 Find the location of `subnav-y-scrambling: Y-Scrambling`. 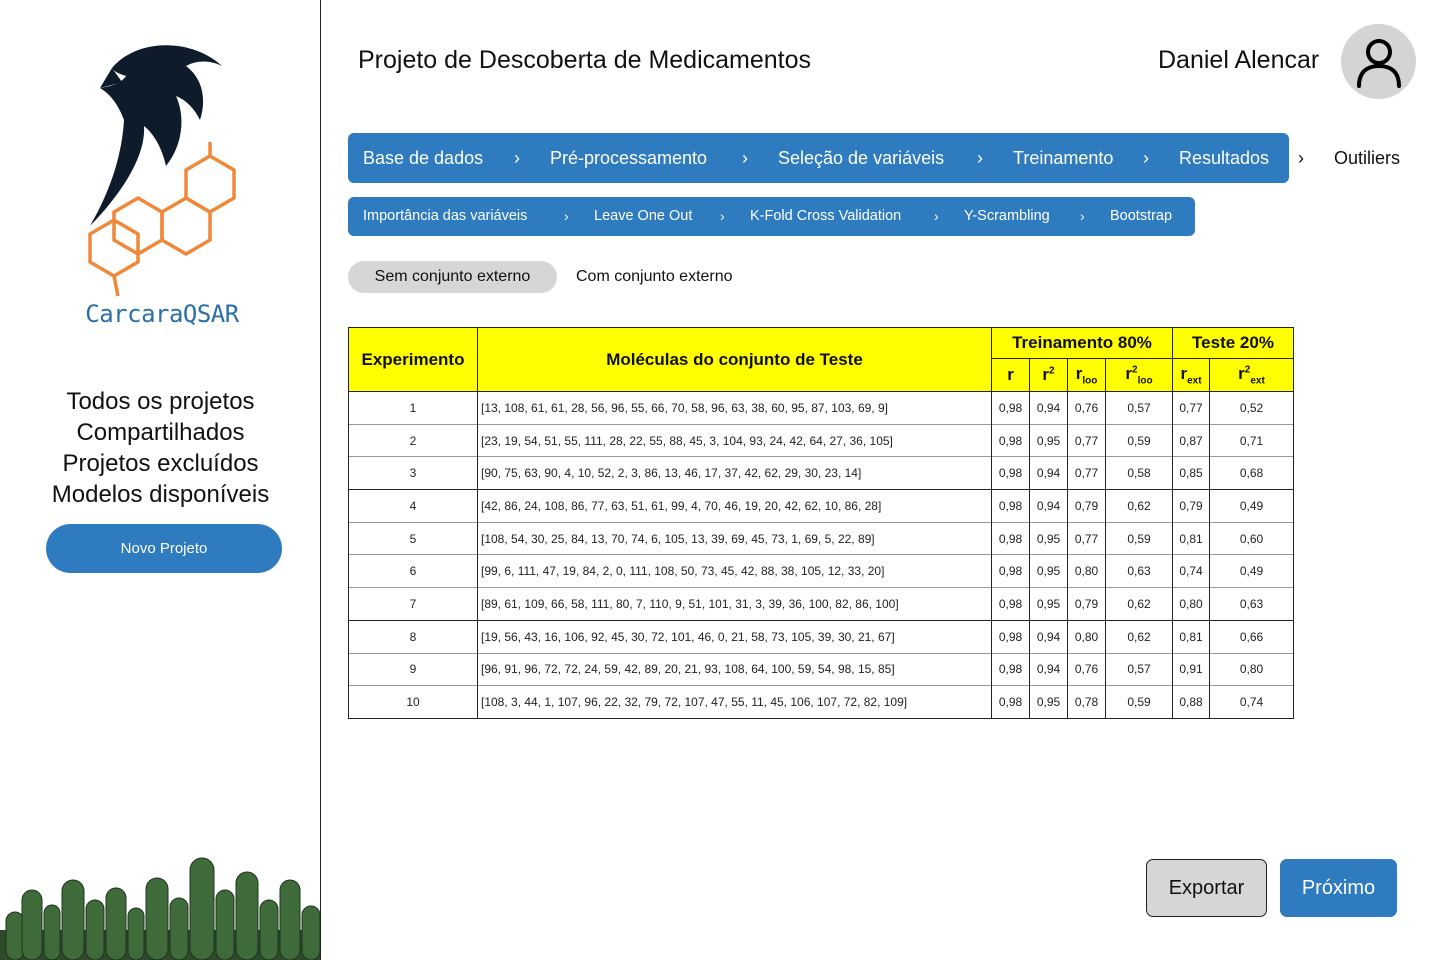

subnav-y-scrambling: Y-Scrambling is located at coordinates (1007, 216).